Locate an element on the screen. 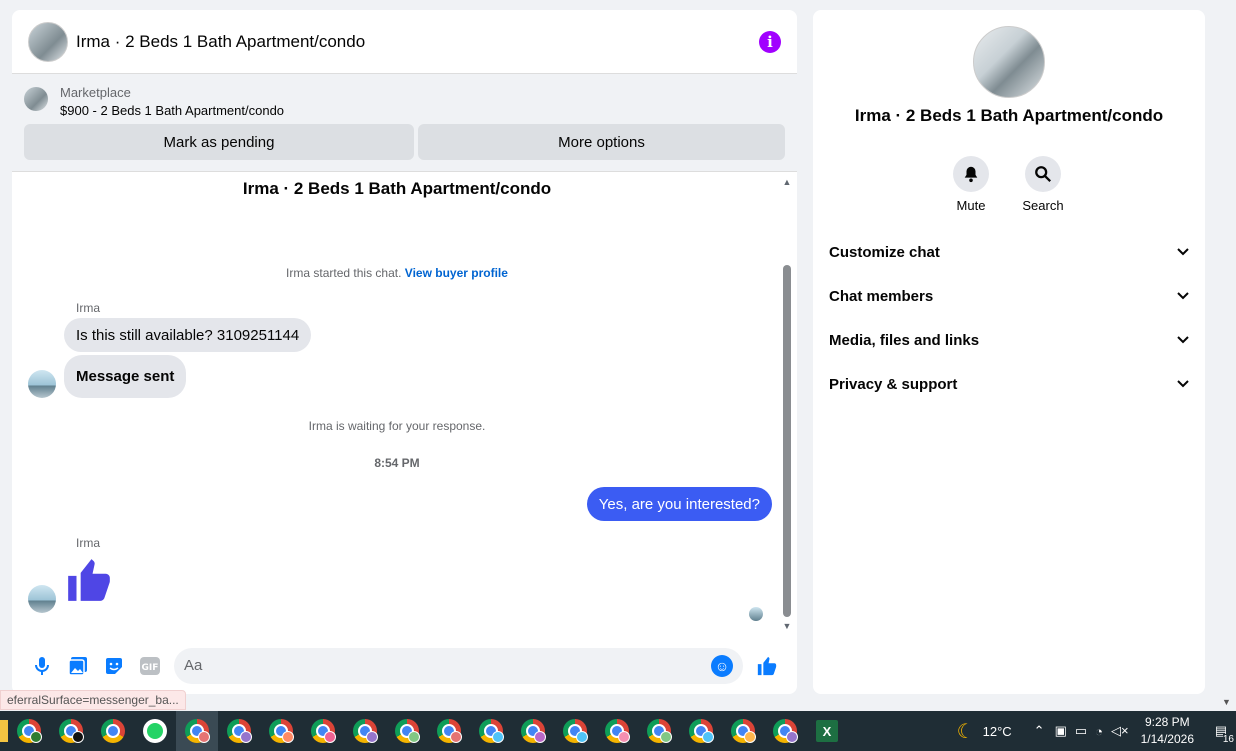 Image resolution: width=1236 pixels, height=751 pixels. gif-button: GIF is located at coordinates (150, 666).